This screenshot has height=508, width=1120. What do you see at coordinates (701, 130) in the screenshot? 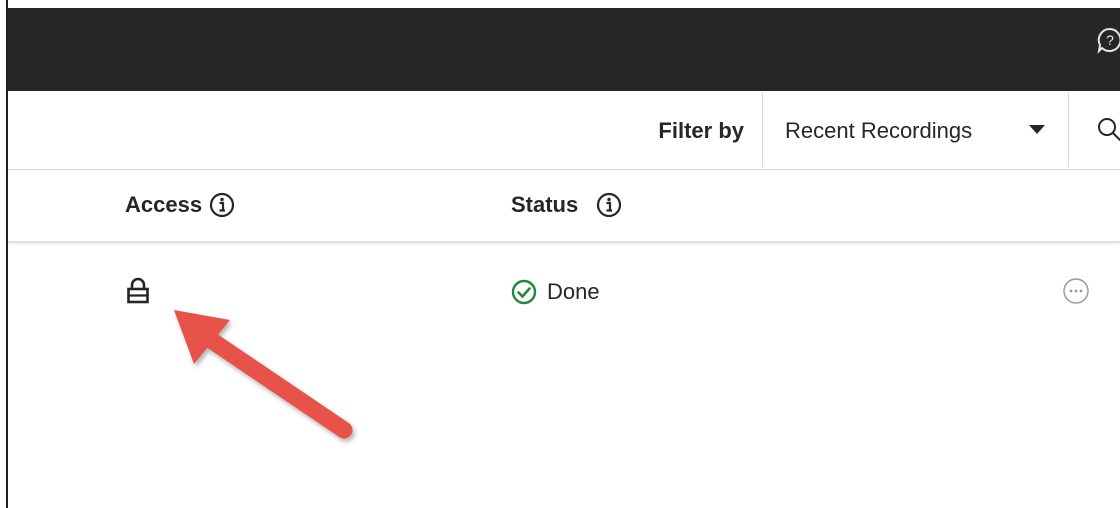
I see `filter-by-label: Filter by` at bounding box center [701, 130].